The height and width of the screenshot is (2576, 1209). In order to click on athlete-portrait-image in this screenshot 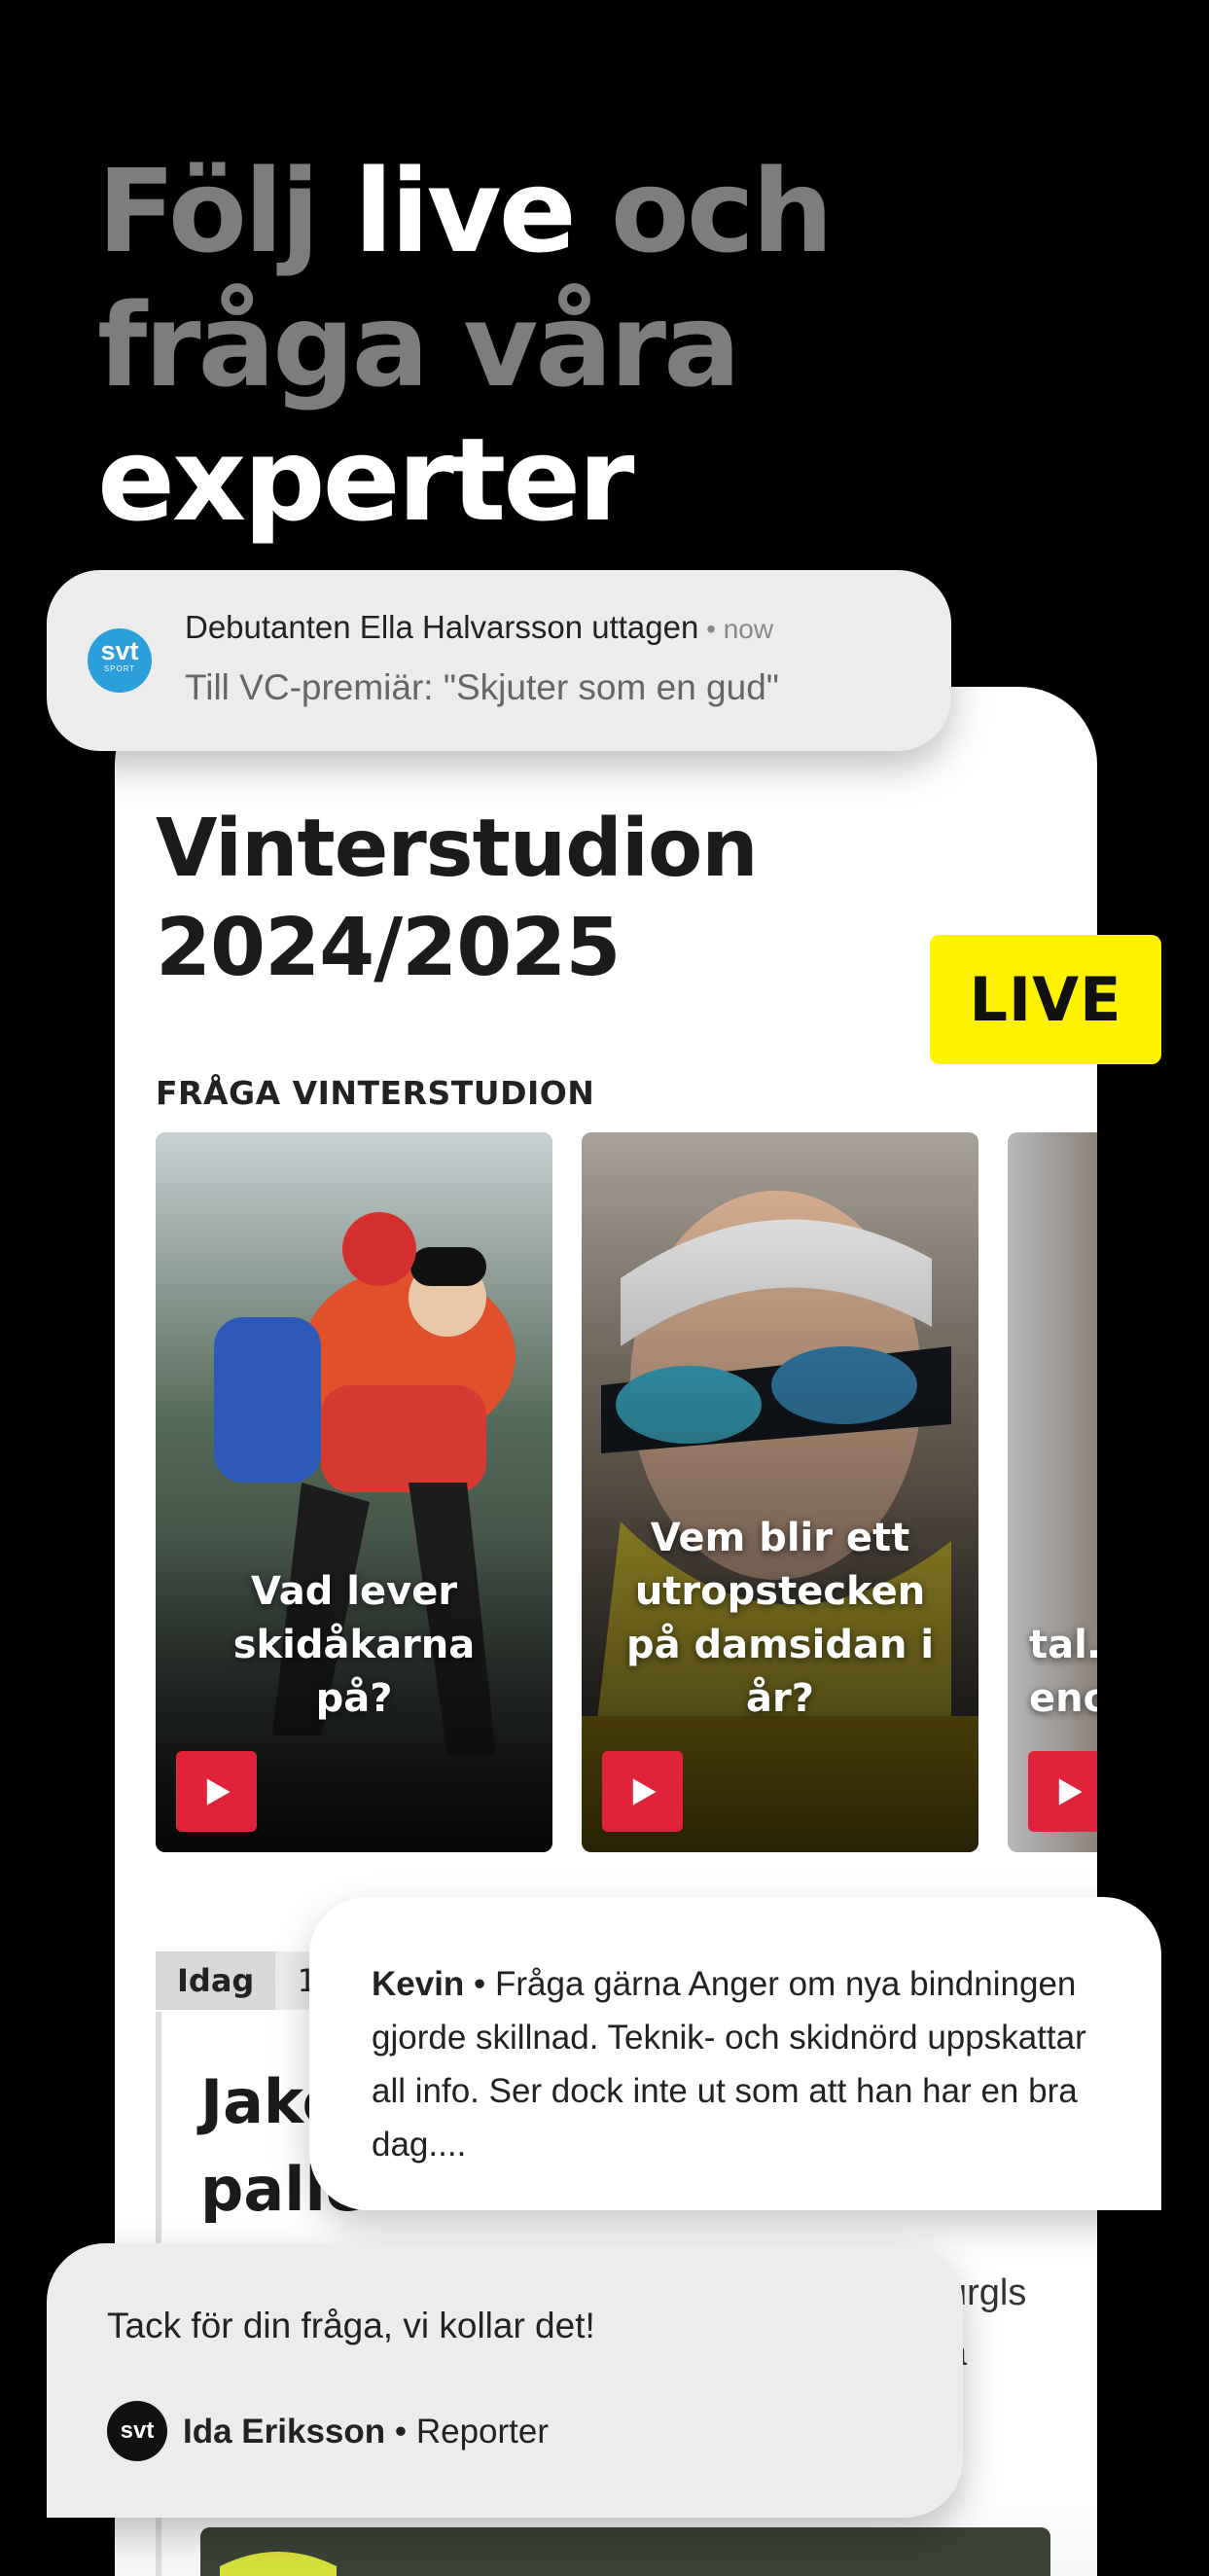, I will do `click(780, 1492)`.